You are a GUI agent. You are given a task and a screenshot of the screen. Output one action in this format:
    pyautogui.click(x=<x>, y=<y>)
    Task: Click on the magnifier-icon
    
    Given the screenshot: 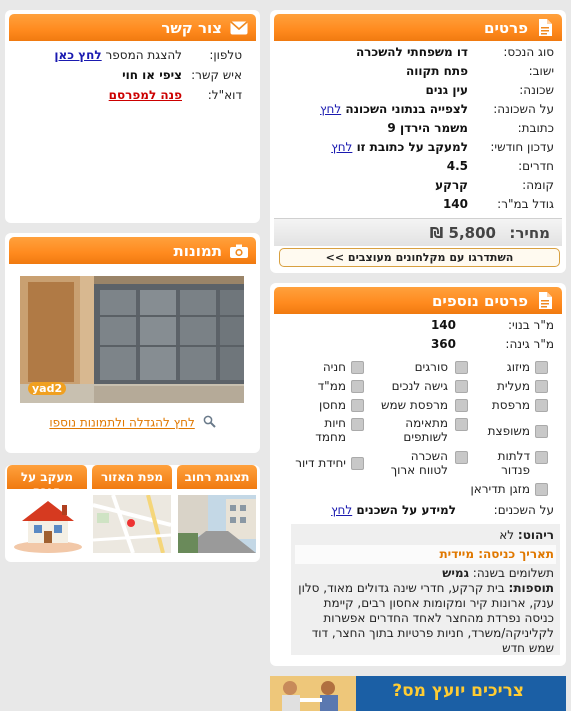 What is the action you would take?
    pyautogui.click(x=209, y=423)
    